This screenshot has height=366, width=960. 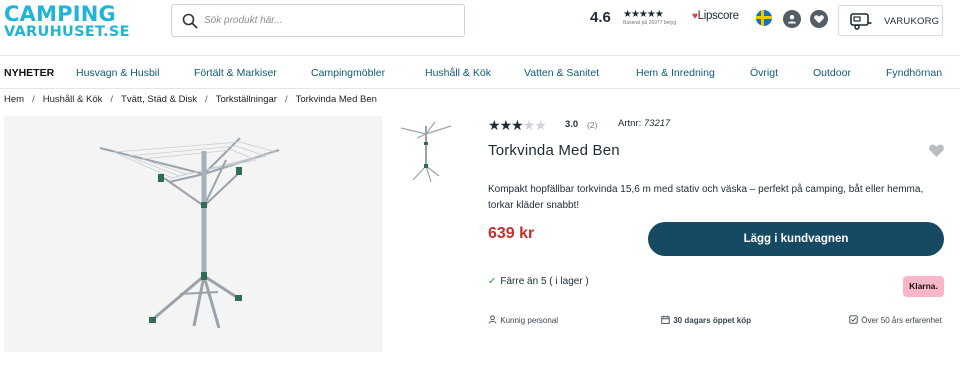 What do you see at coordinates (600, 17) in the screenshot?
I see `store-rating-value: 4.6` at bounding box center [600, 17].